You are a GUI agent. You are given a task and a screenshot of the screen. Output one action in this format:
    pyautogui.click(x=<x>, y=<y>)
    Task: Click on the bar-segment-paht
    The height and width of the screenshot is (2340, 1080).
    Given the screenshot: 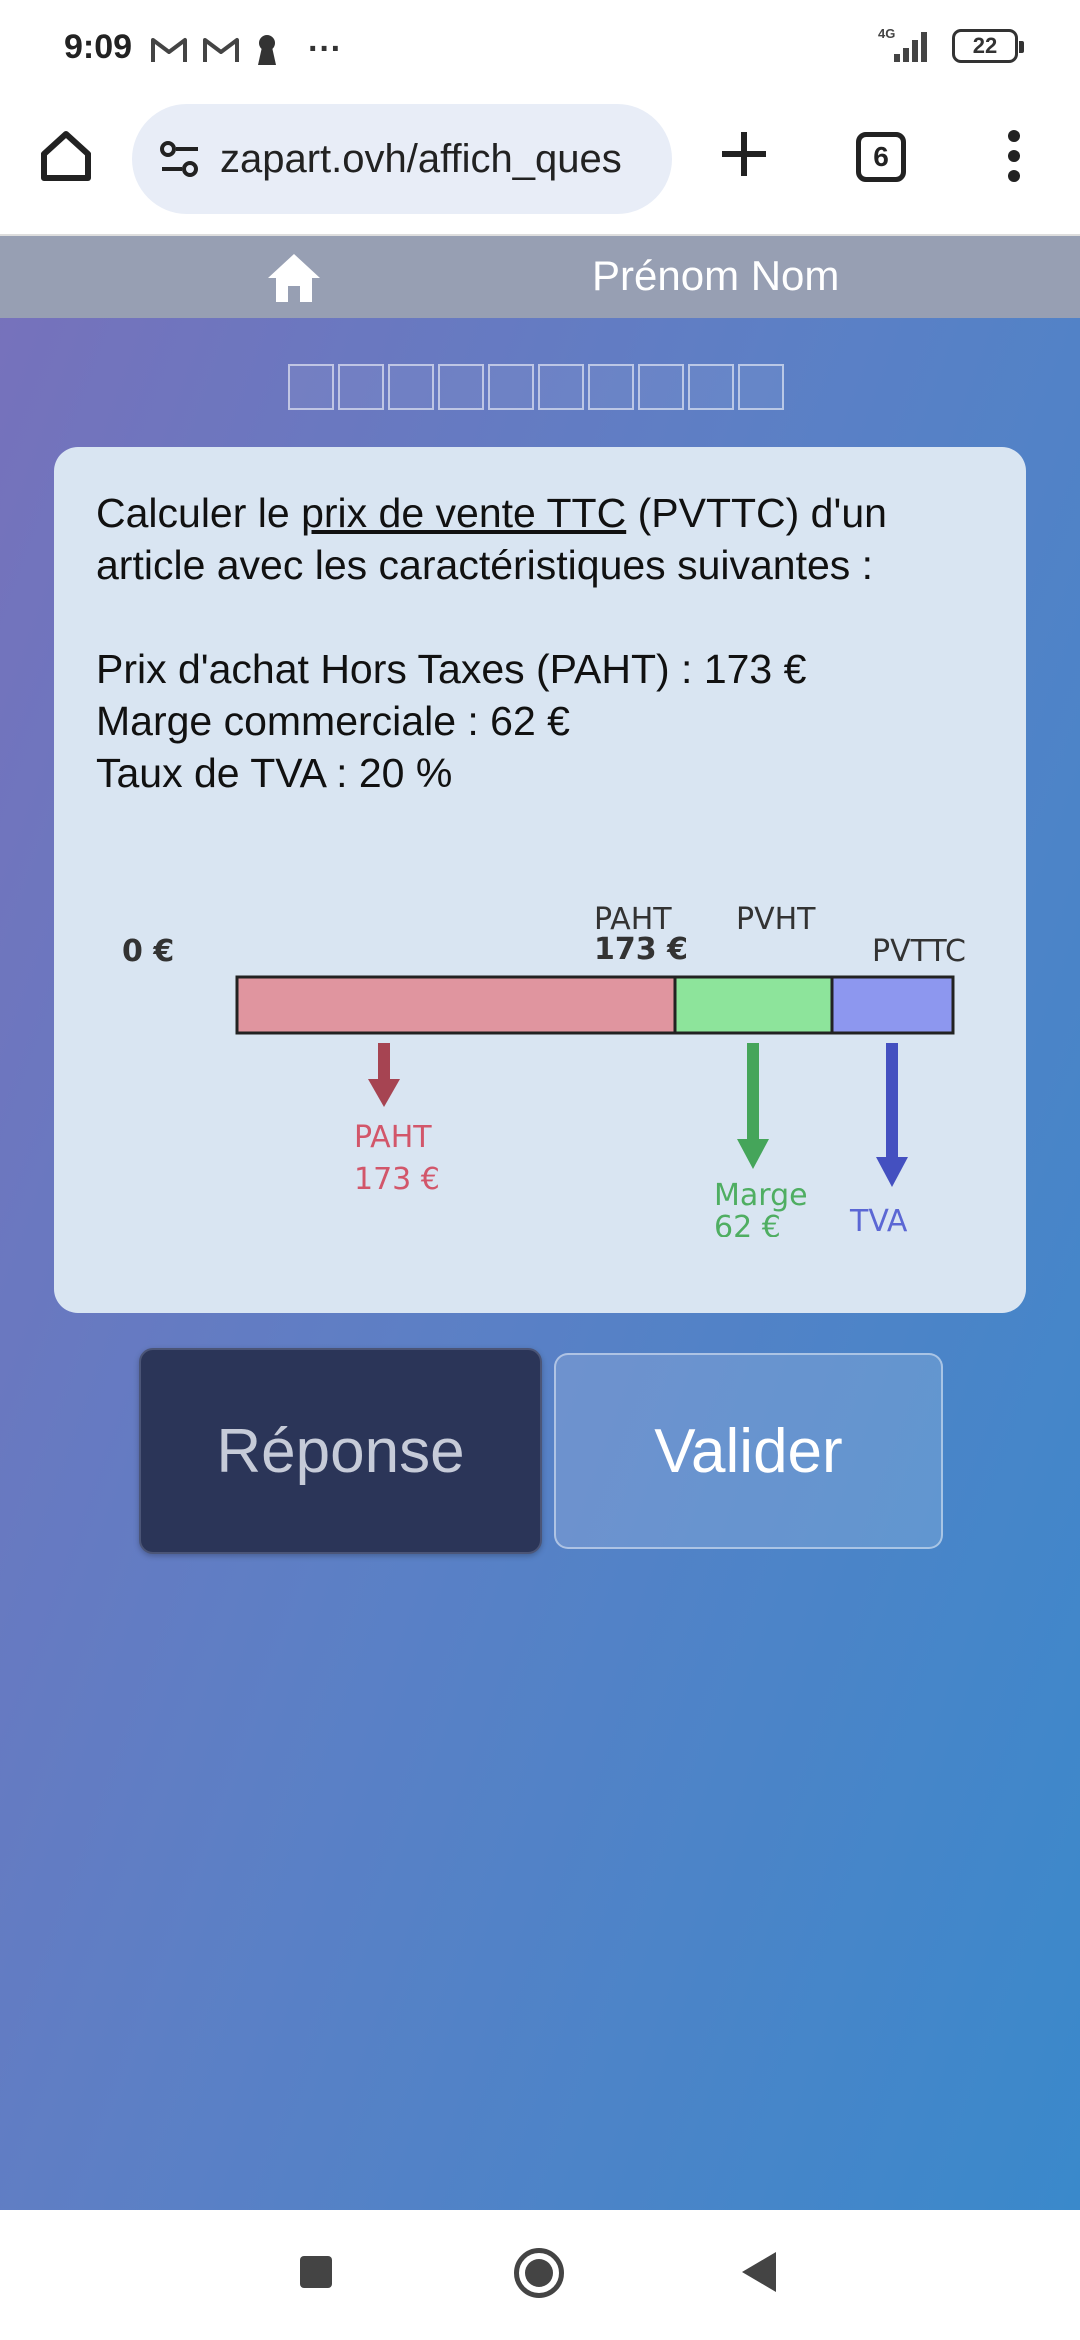 What is the action you would take?
    pyautogui.click(x=456, y=1005)
    